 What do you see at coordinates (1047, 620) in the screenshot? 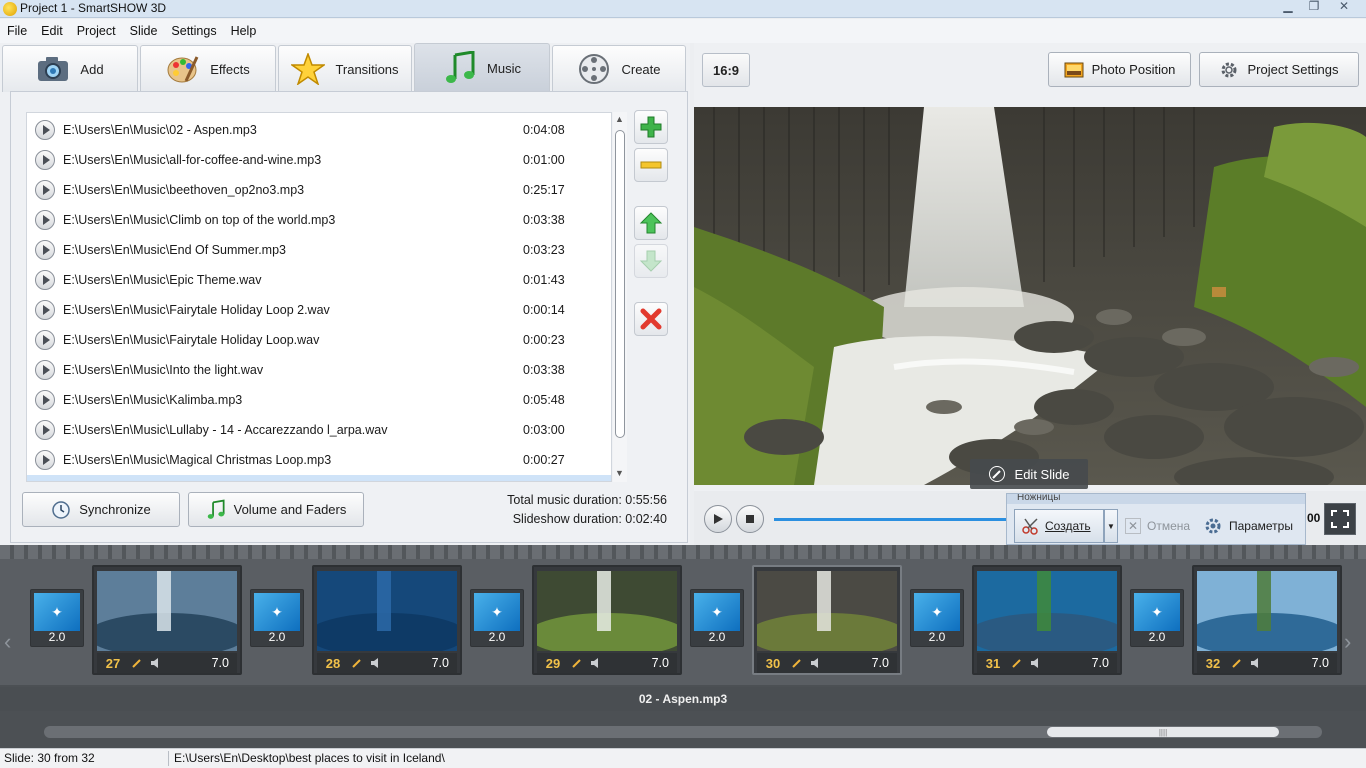
I see `slide-thumb: 31 7.0` at bounding box center [1047, 620].